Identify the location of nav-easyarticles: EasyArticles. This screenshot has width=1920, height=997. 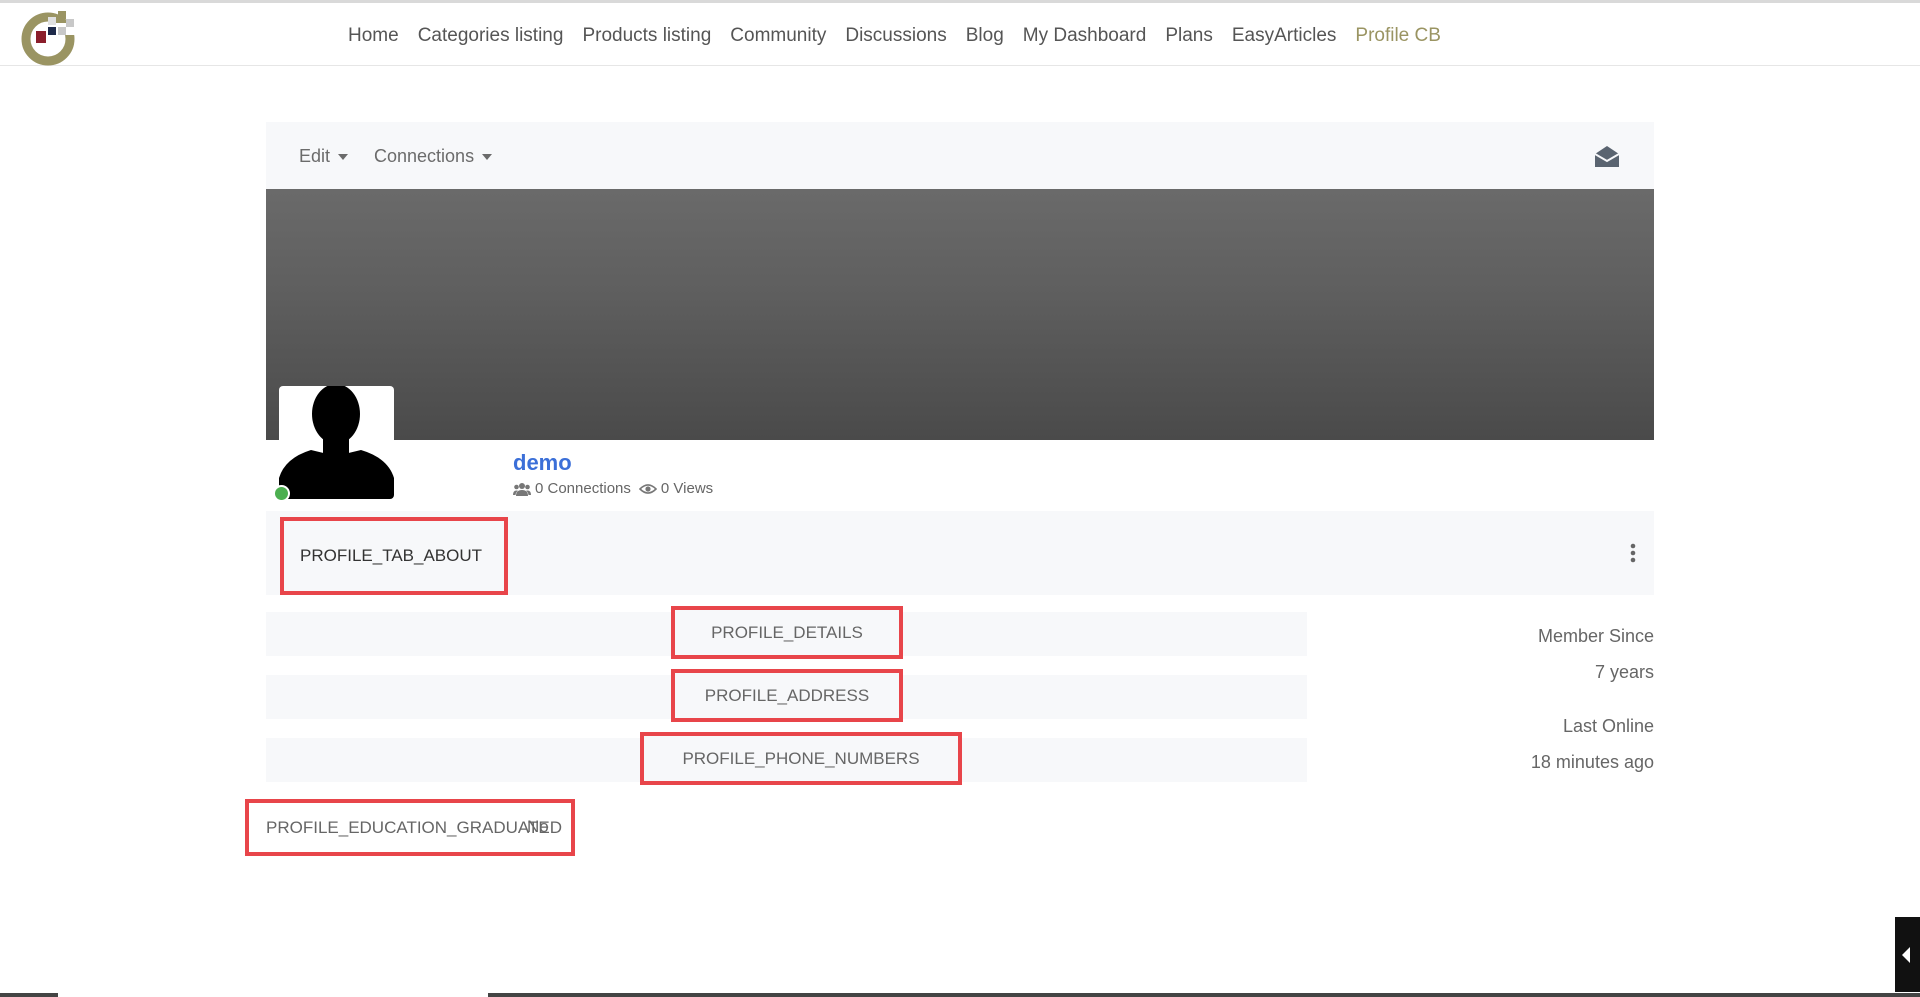
(1284, 36).